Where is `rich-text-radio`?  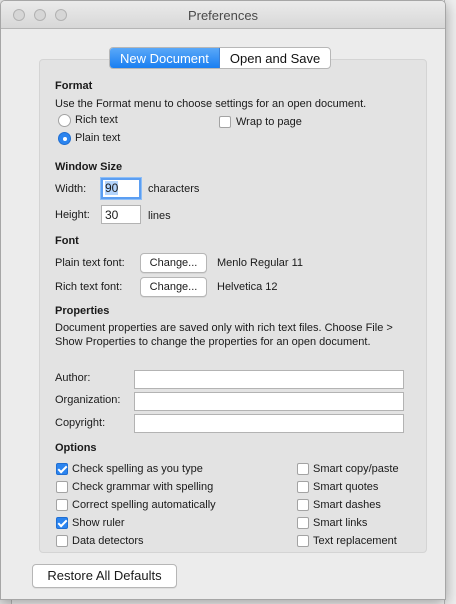 rich-text-radio is located at coordinates (64, 120).